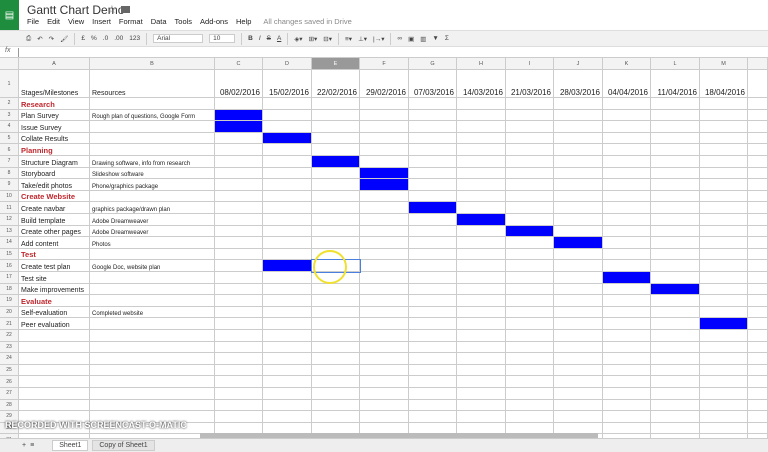  I want to click on stage-cell: Issue Survey, so click(54, 127).